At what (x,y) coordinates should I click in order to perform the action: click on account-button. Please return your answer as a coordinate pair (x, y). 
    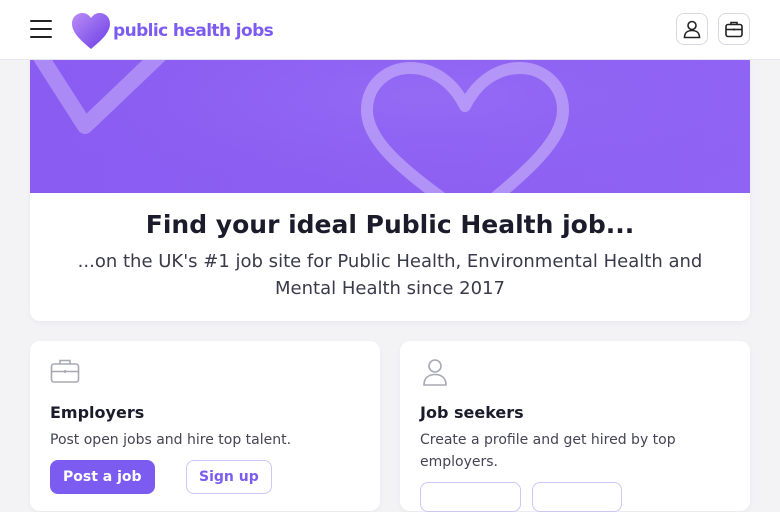
    Looking at the image, I should click on (692, 29).